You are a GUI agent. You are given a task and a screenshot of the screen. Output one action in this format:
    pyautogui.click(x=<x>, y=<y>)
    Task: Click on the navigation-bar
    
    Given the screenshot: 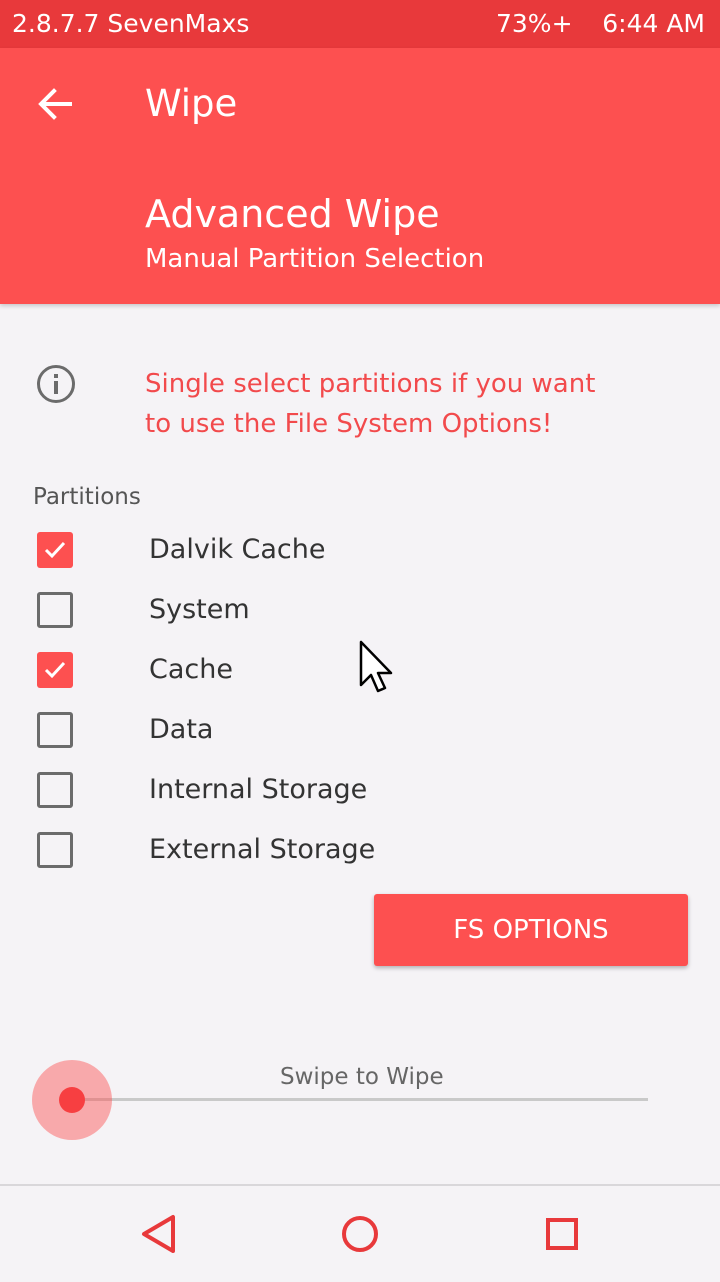 What is the action you would take?
    pyautogui.click(x=360, y=1233)
    